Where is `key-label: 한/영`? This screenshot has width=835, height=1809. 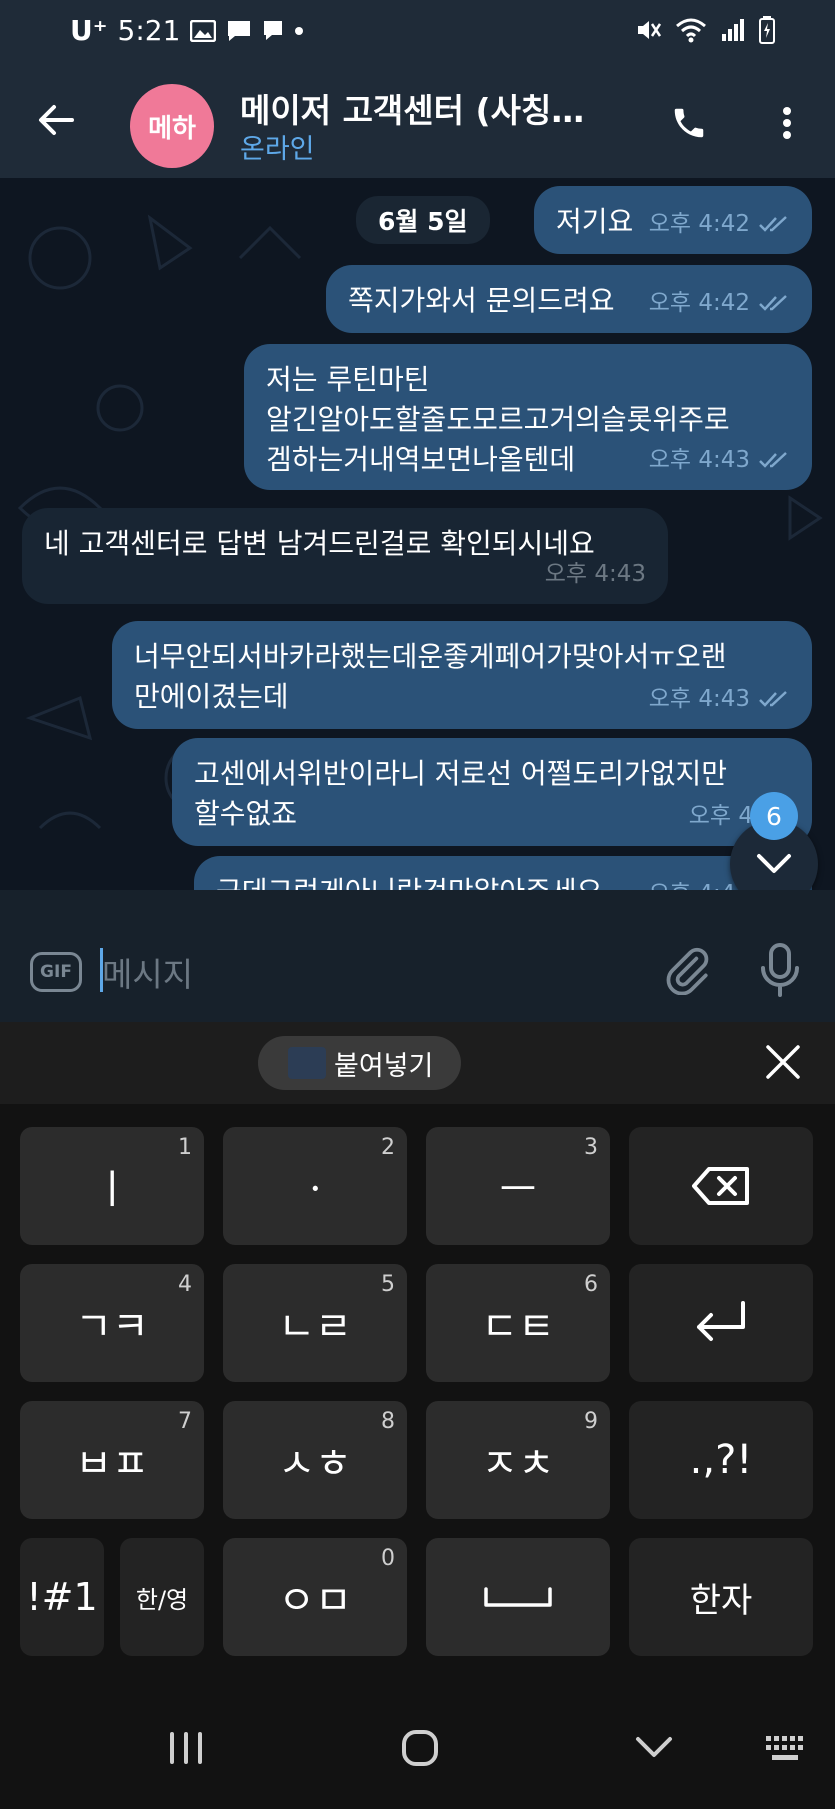
key-label: 한/영 is located at coordinates (162, 1599).